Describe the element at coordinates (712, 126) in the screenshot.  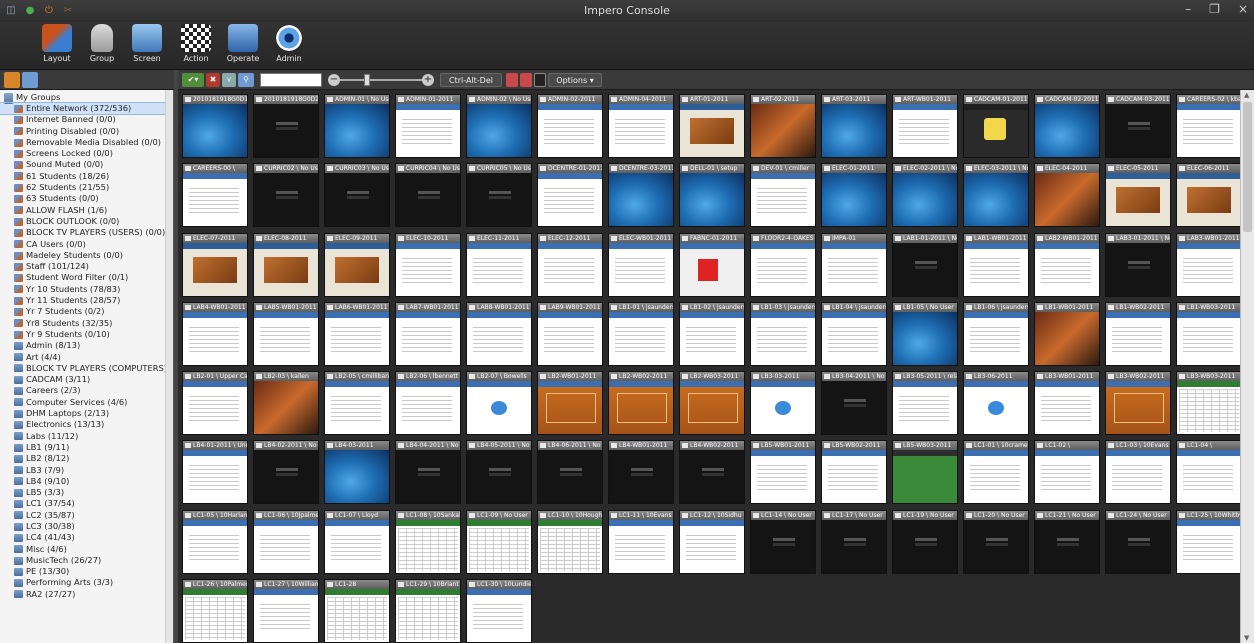
I see `computer-thumbnail: ART-01-2011` at that location.